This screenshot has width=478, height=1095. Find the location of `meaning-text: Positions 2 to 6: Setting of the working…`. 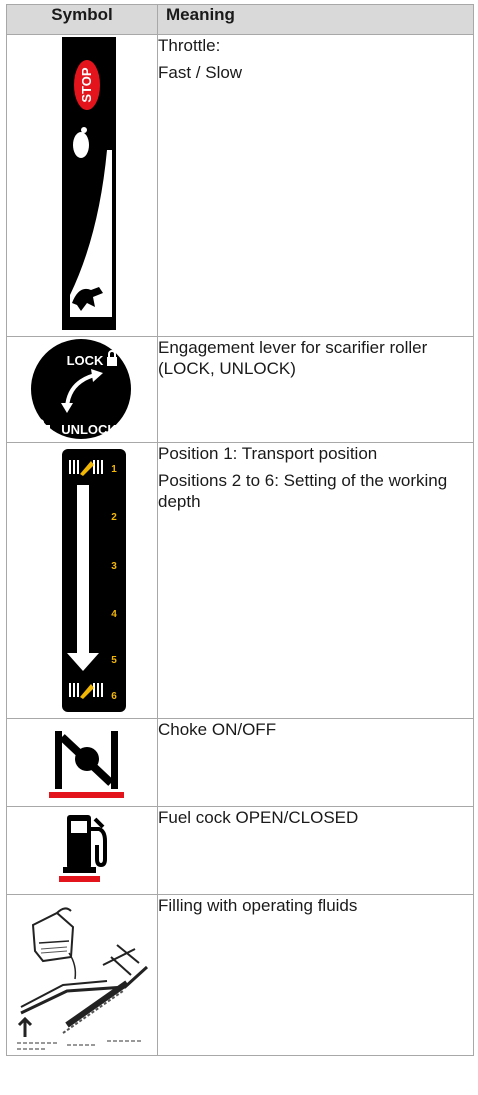

meaning-text: Positions 2 to 6: Setting of the working… is located at coordinates (303, 491).